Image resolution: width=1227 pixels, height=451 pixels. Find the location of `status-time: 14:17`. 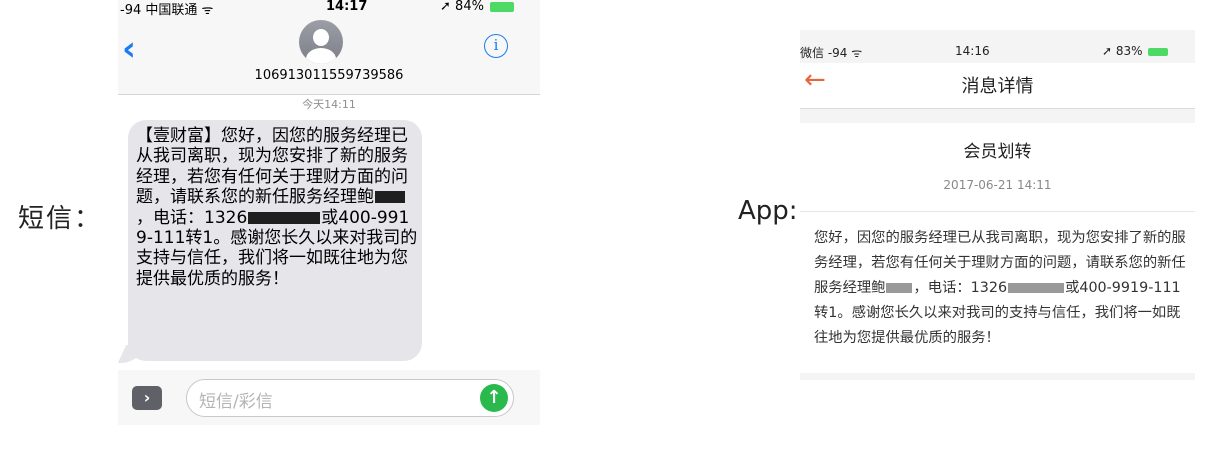

status-time: 14:17 is located at coordinates (347, 7).